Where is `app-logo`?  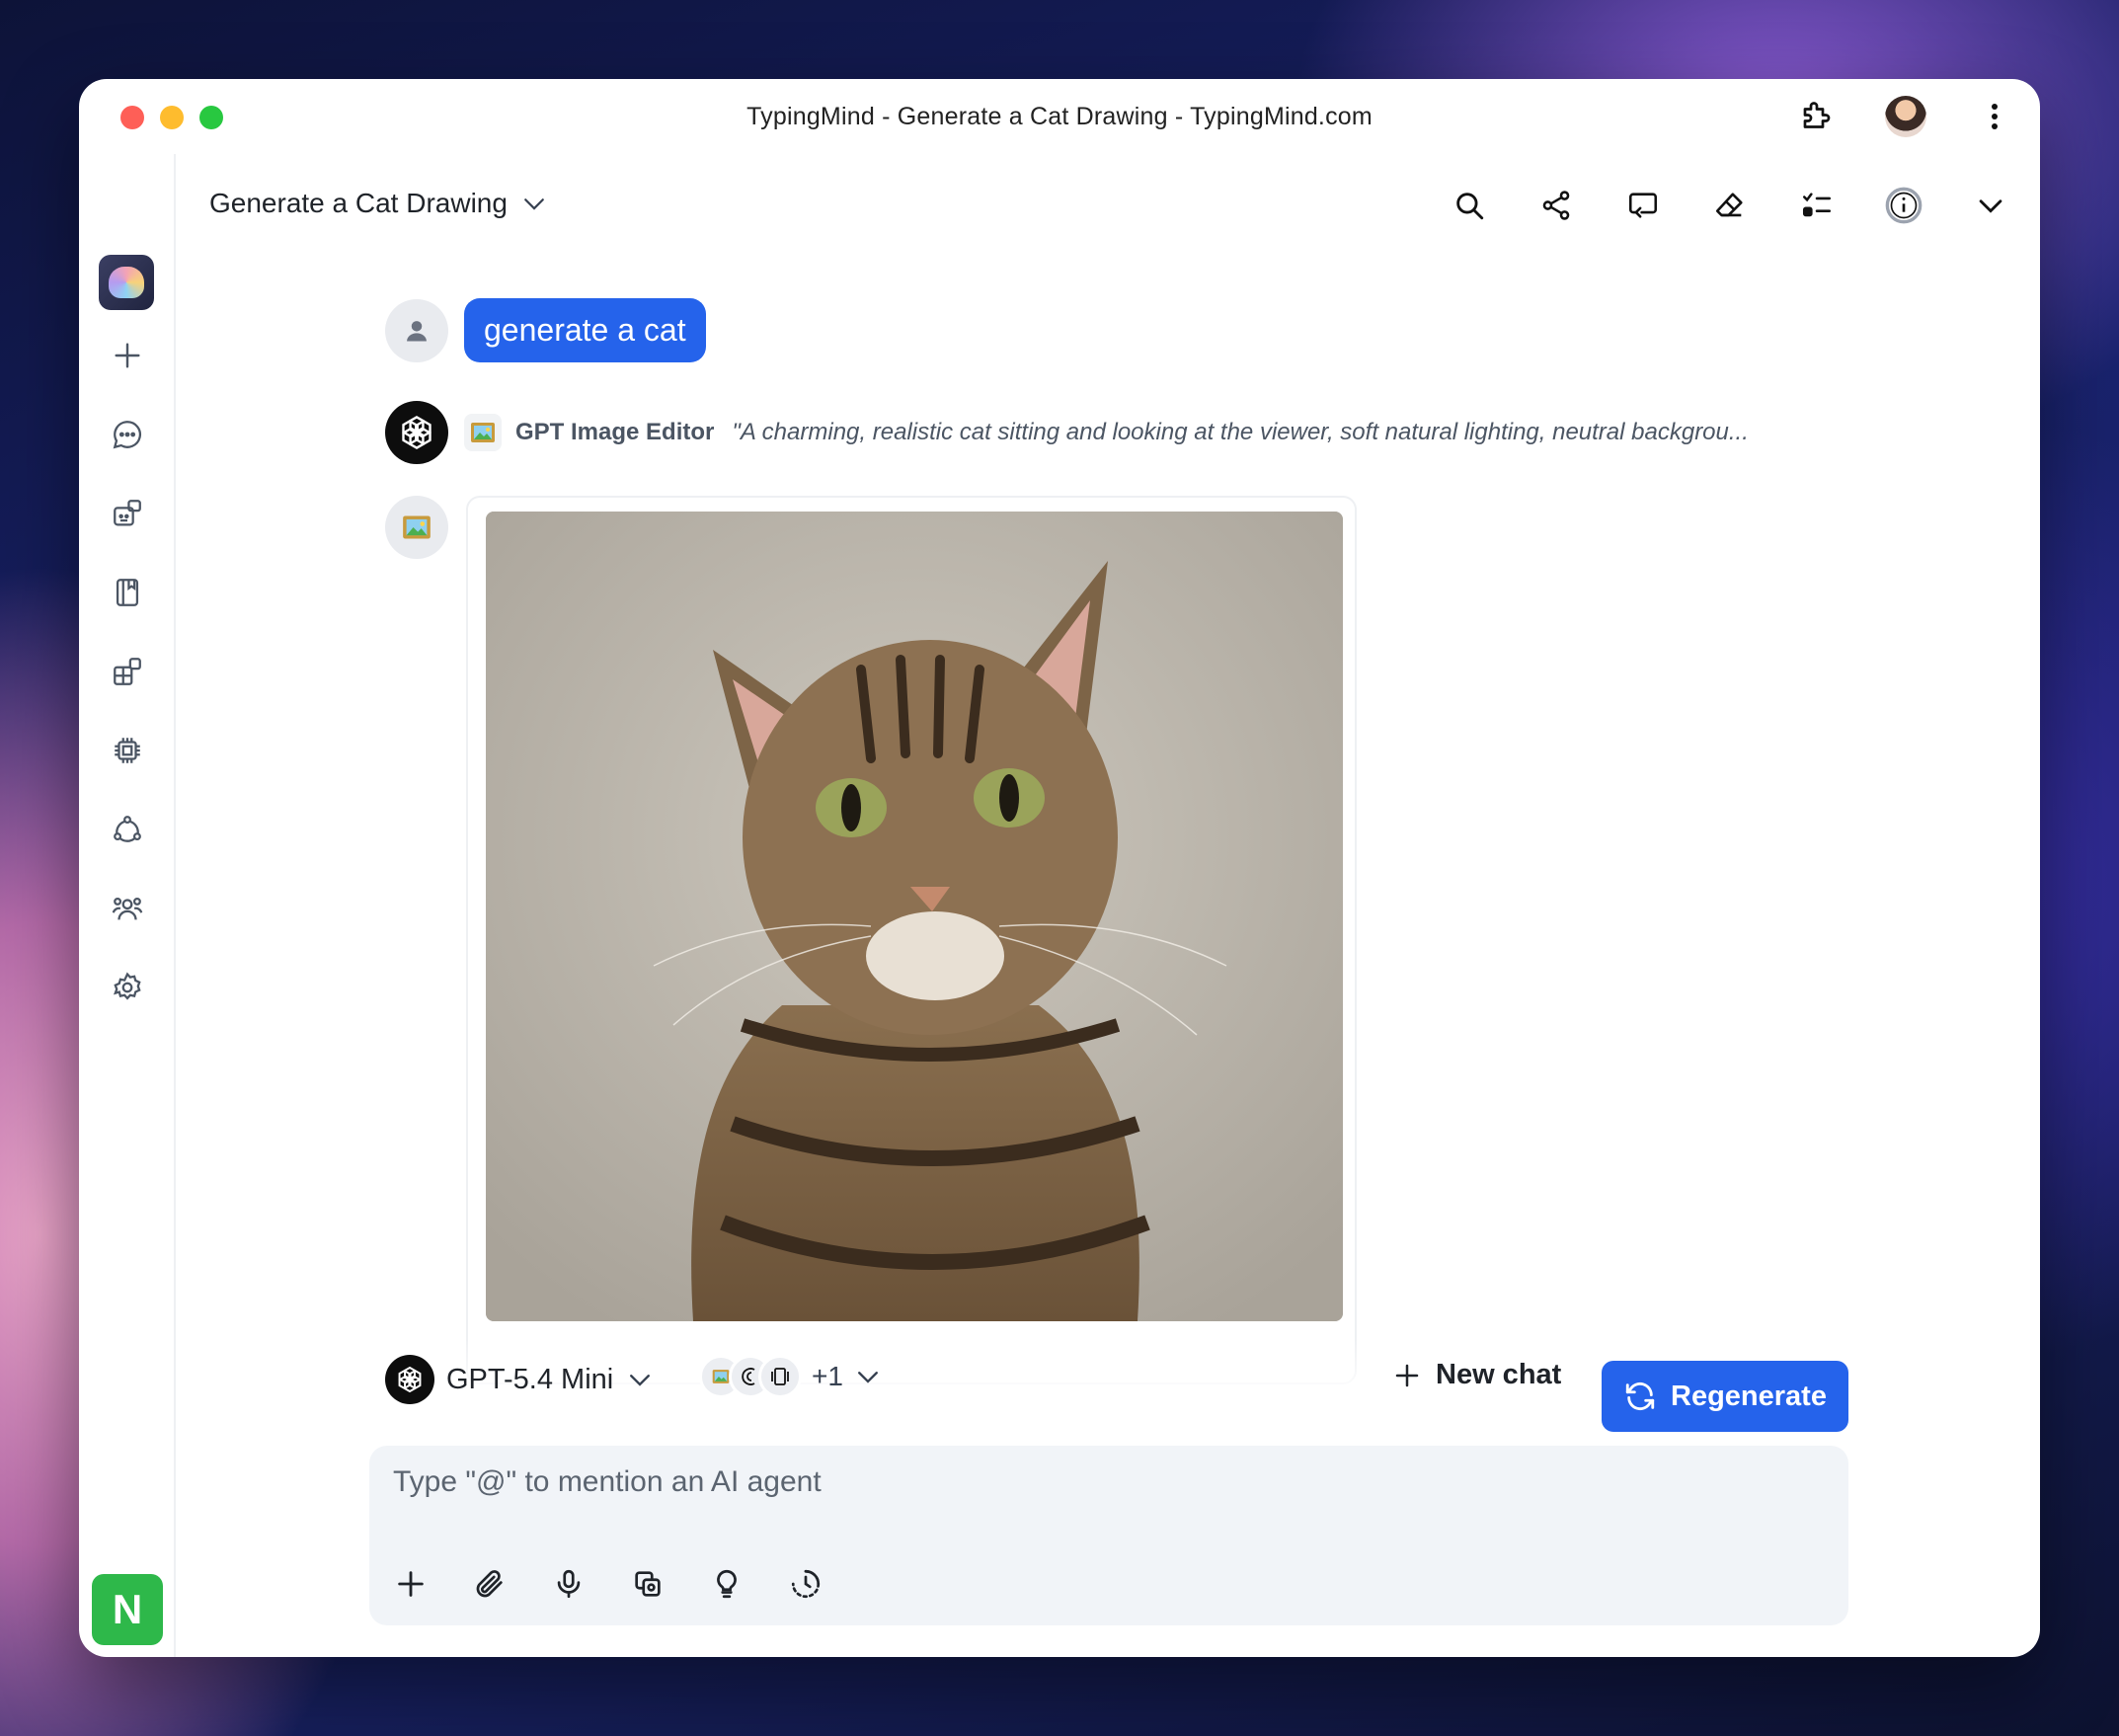 app-logo is located at coordinates (127, 282).